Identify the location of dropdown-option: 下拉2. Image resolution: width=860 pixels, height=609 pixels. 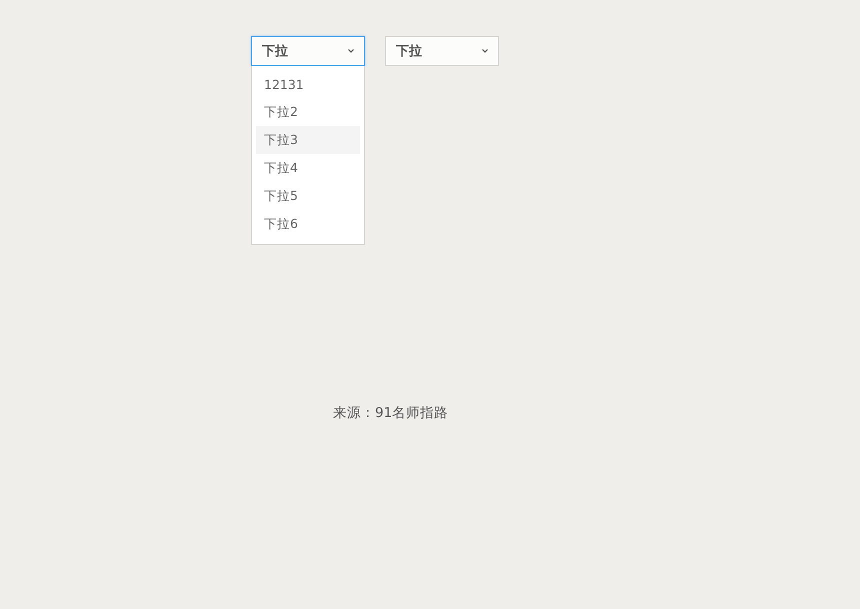
(308, 112).